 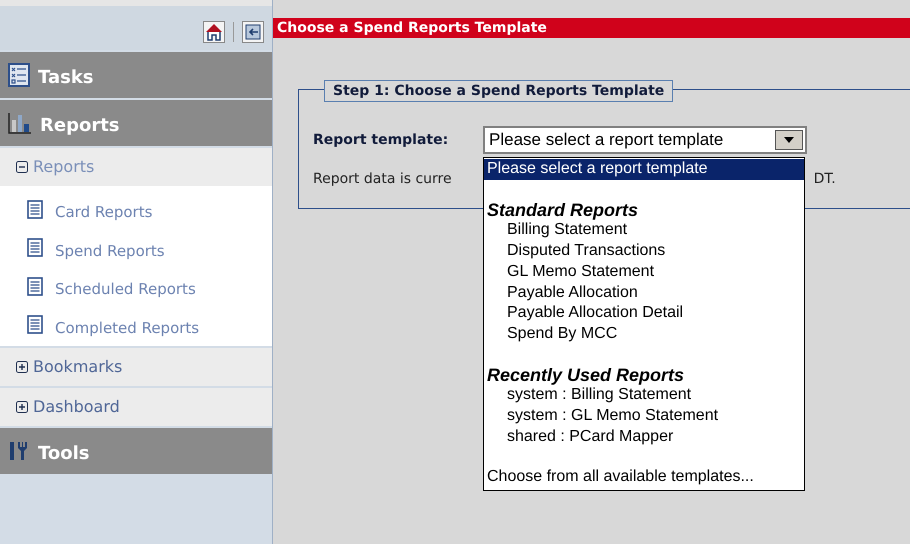 What do you see at coordinates (80, 126) in the screenshot?
I see `section-title: Reports` at bounding box center [80, 126].